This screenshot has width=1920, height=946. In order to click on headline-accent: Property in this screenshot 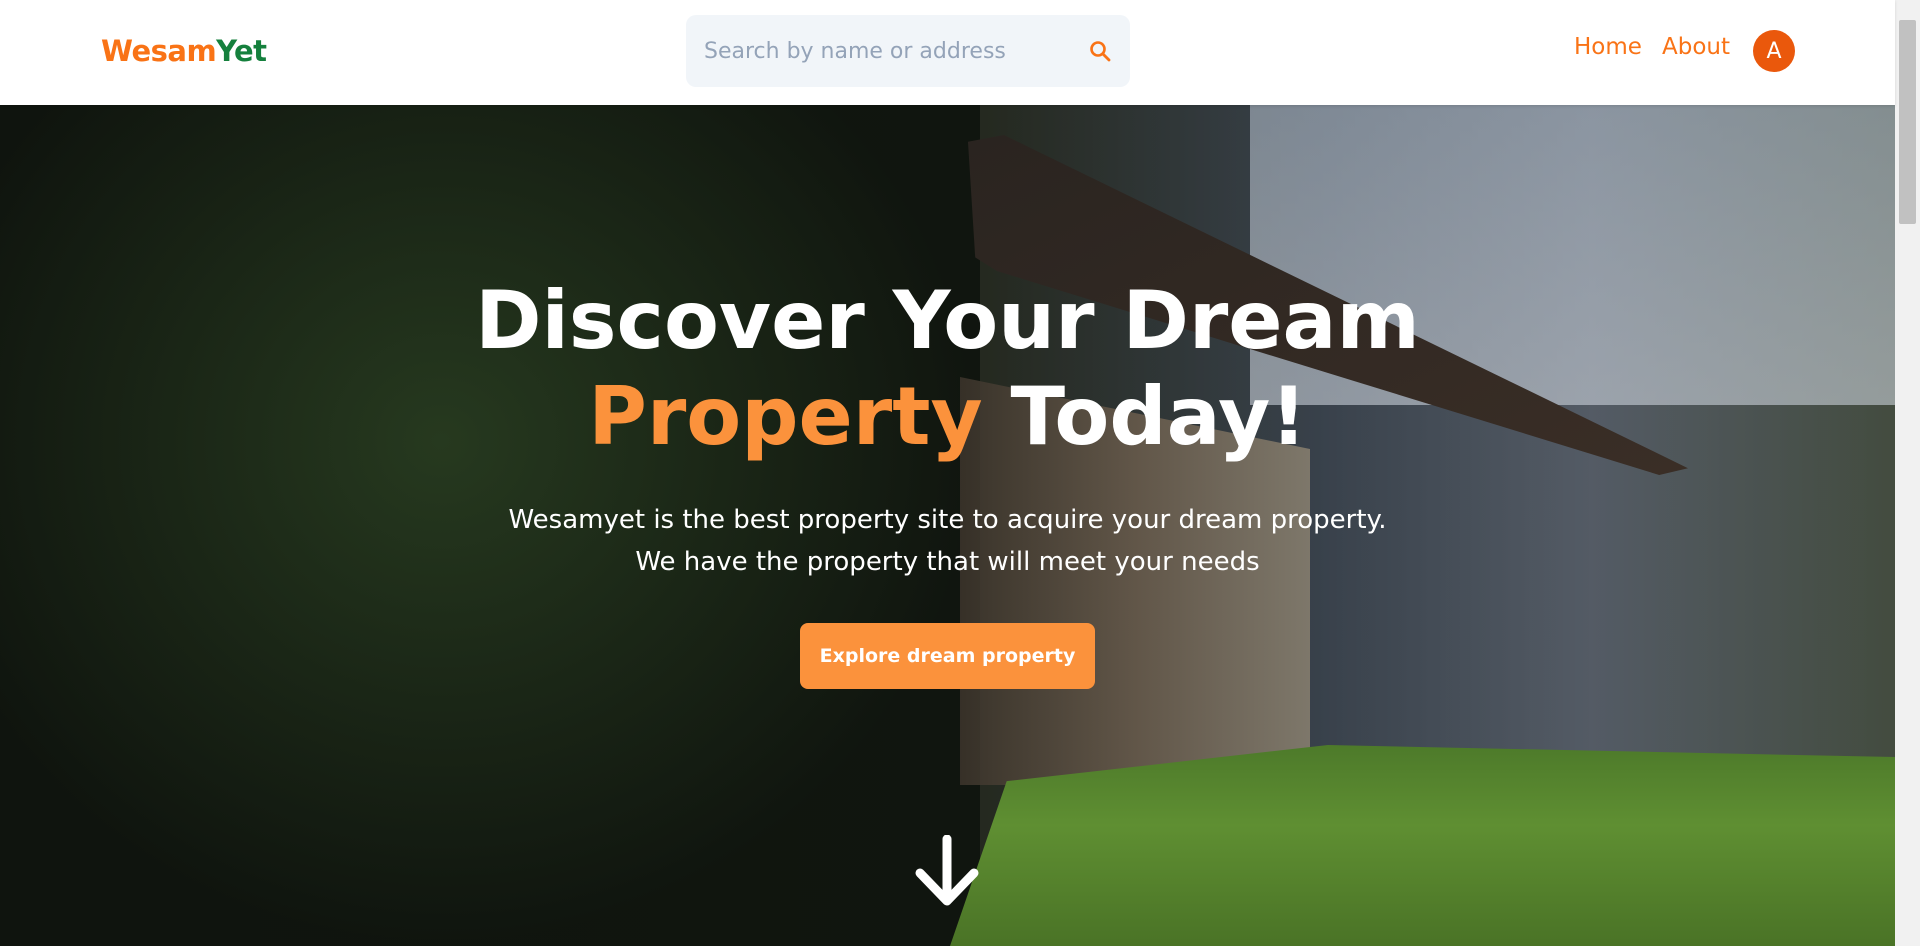, I will do `click(785, 416)`.